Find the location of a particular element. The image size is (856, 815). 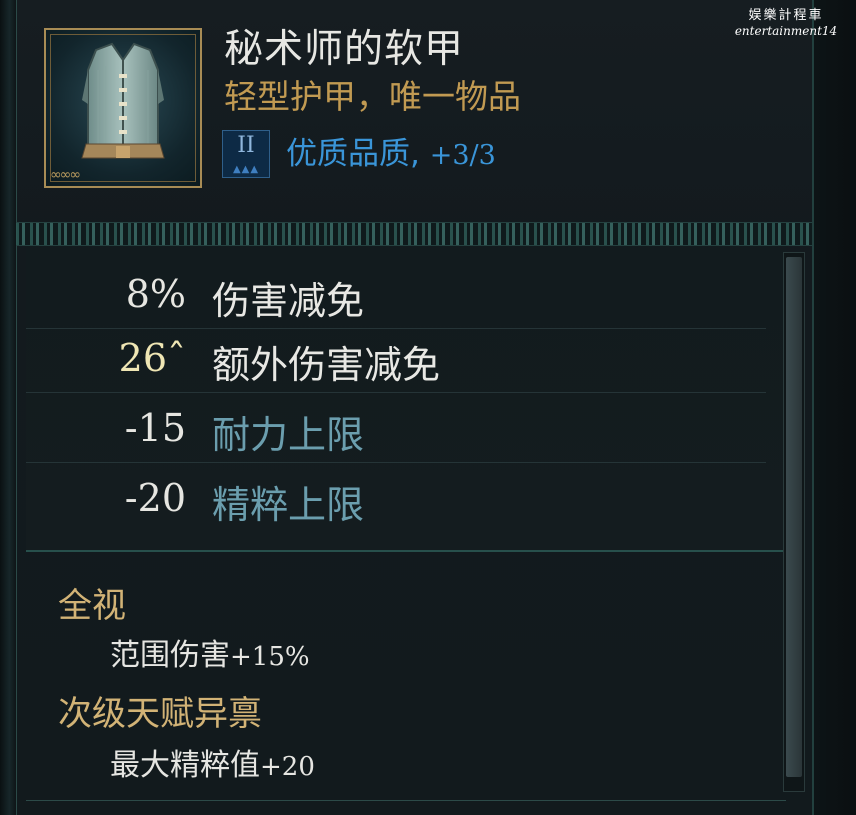

stat-label: 精粹上限 is located at coordinates (288, 505).